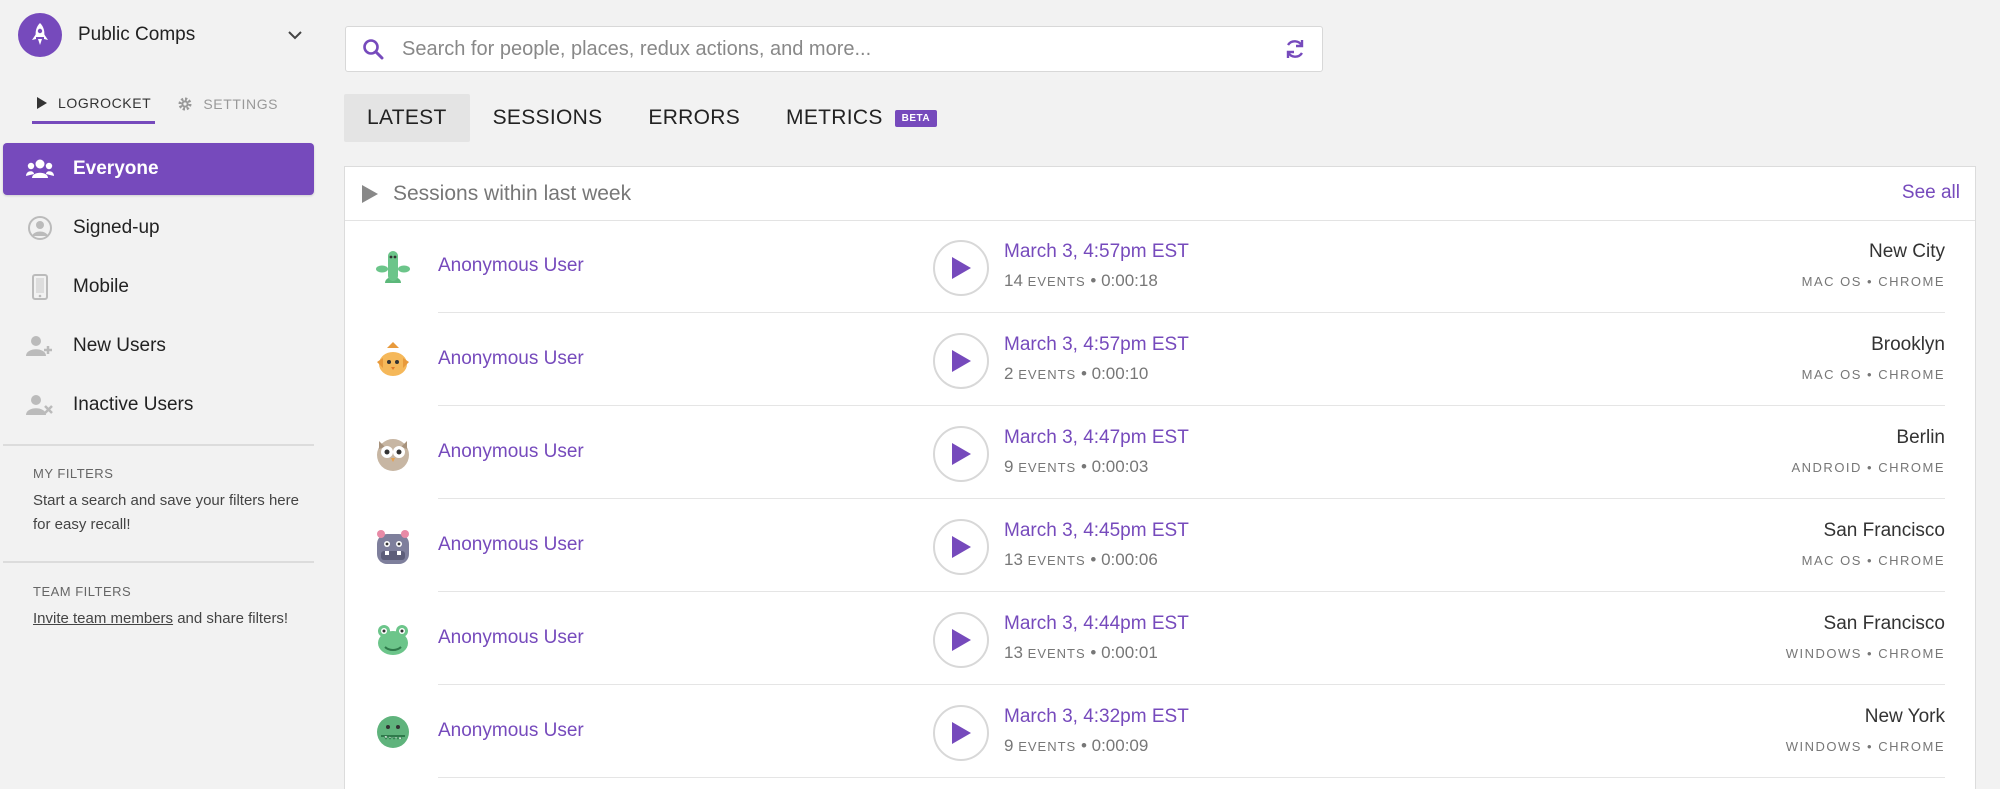 The height and width of the screenshot is (789, 2000). Describe the element at coordinates (393, 360) in the screenshot. I see `orange-bird-avatar` at that location.